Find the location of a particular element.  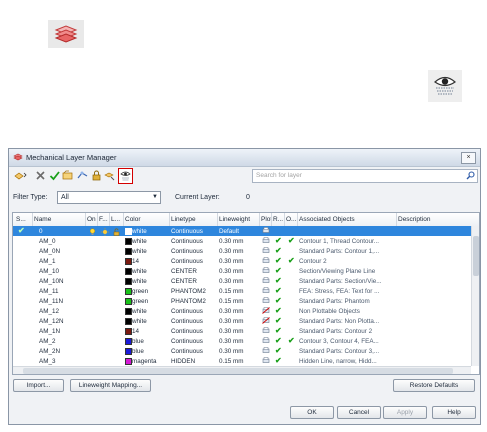

table-row: AM_1 14 Continuous 0.30 mm ✔ ✔ Contour 2 is located at coordinates (242, 261).